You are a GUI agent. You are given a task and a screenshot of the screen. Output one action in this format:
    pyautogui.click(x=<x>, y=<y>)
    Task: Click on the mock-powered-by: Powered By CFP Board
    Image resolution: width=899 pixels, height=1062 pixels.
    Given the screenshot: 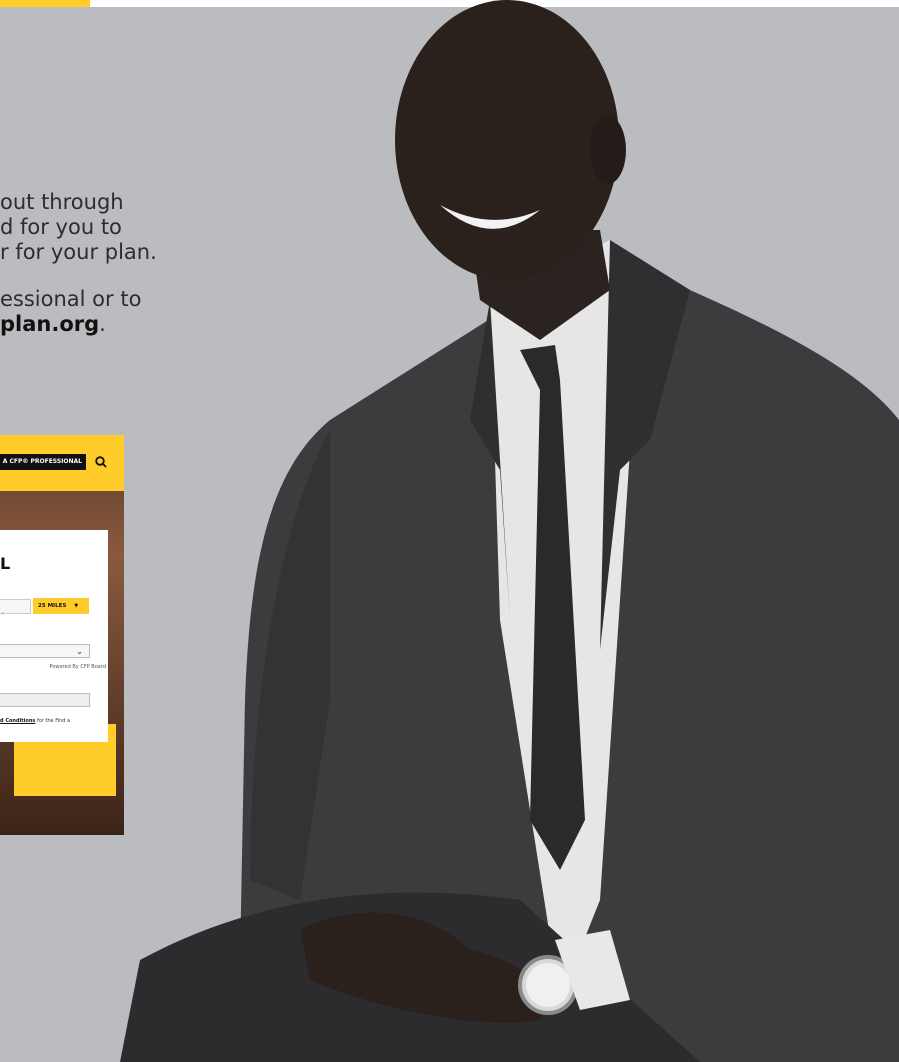 What is the action you would take?
    pyautogui.click(x=78, y=667)
    